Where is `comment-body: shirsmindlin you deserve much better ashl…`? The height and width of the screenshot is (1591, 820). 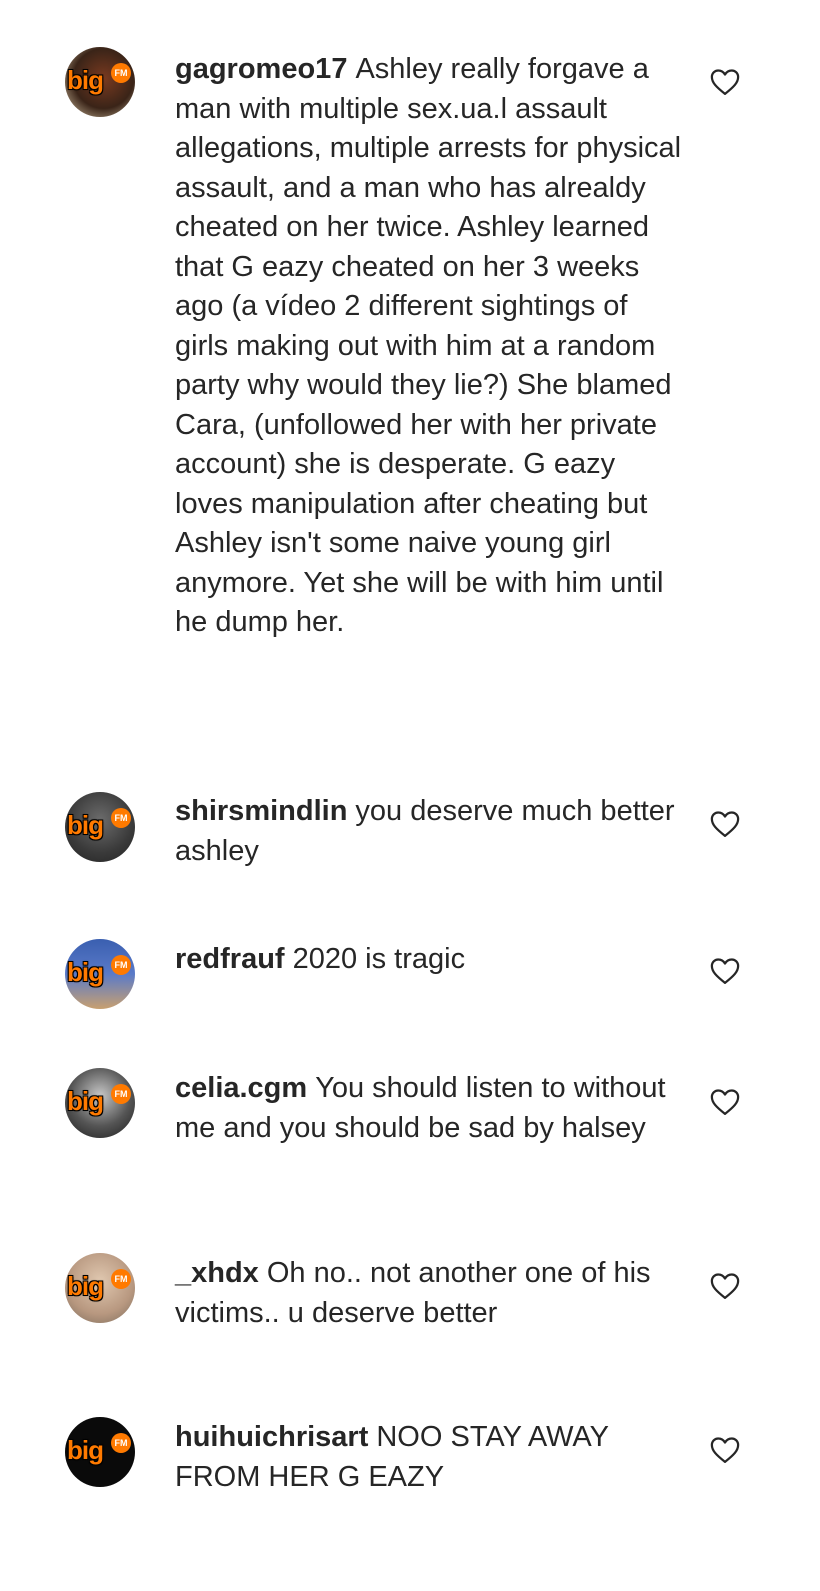
comment-body: shirsmindlin you deserve much better ashl… is located at coordinates (430, 831).